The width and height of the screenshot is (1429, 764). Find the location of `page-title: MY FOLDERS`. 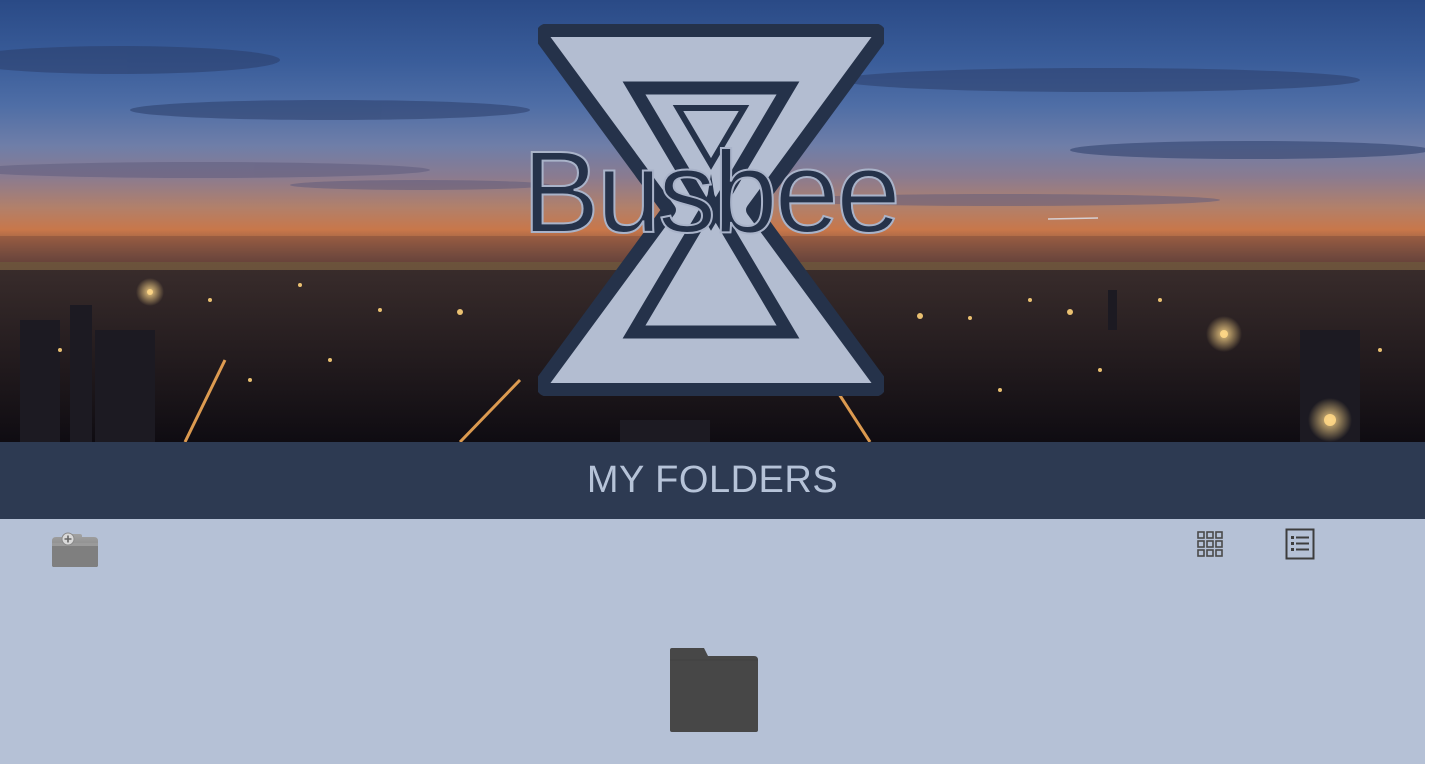

page-title: MY FOLDERS is located at coordinates (712, 480).